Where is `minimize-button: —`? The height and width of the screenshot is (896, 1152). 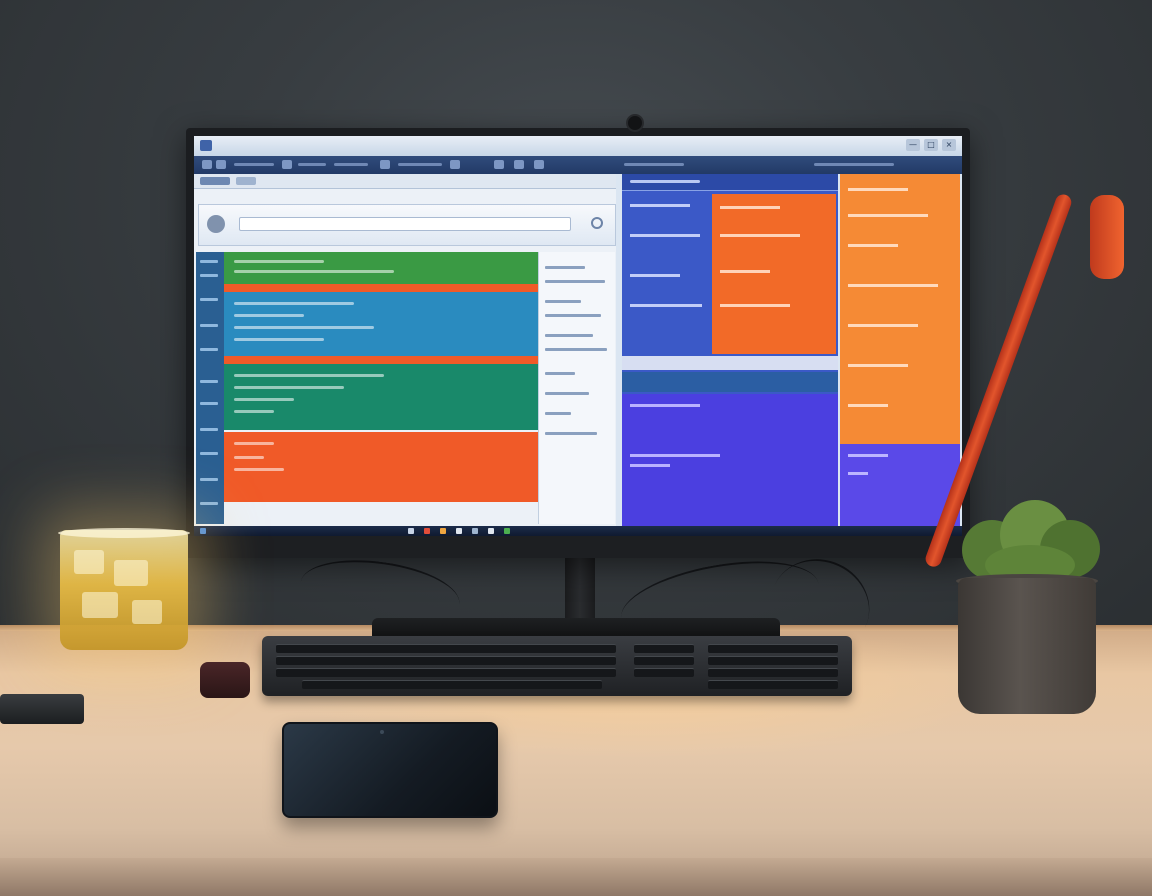 minimize-button: — is located at coordinates (913, 145).